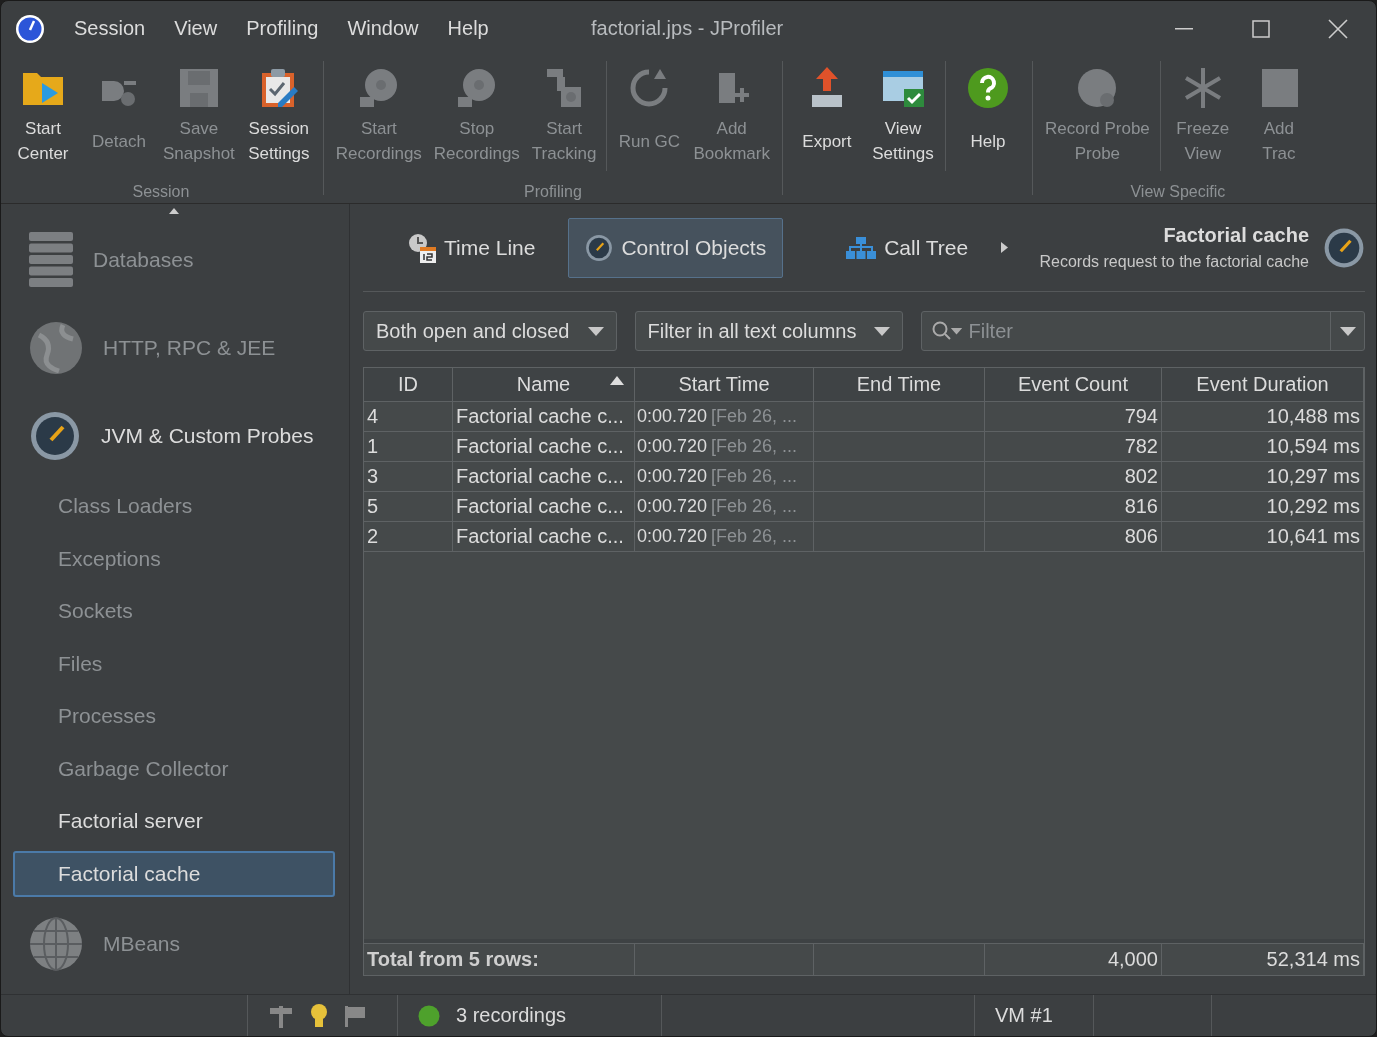 Image resolution: width=1377 pixels, height=1037 pixels. Describe the element at coordinates (1263, 447) in the screenshot. I see `table-cell: 10,594 ms` at that location.